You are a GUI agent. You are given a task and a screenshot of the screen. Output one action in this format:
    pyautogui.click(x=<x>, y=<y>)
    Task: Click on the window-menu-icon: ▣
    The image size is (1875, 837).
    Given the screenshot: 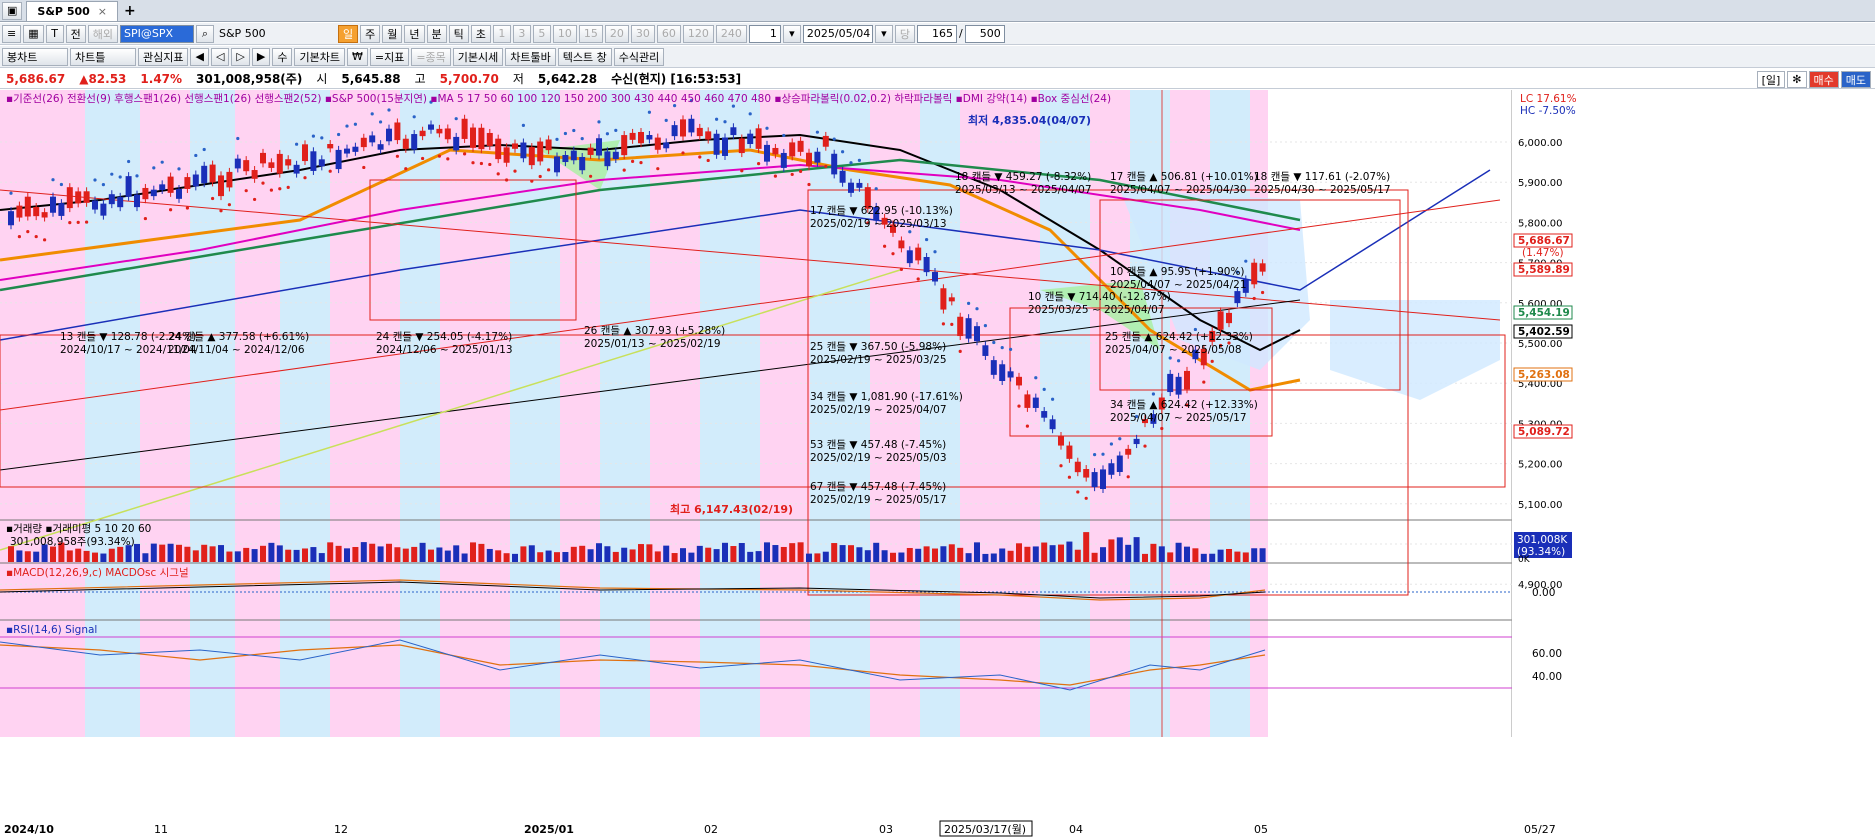 What is the action you would take?
    pyautogui.click(x=12, y=10)
    